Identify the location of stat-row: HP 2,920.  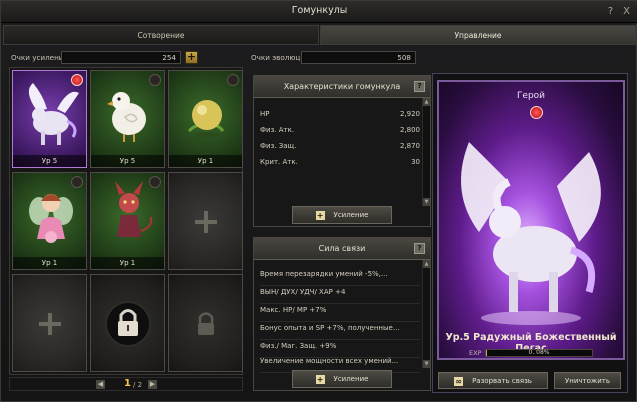
(340, 117).